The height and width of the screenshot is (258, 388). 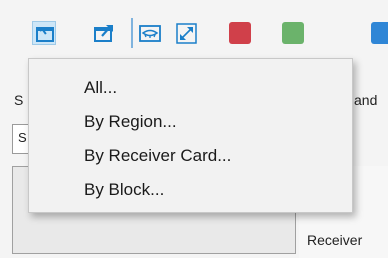 I want to click on export-screen-icon, so click(x=103, y=33).